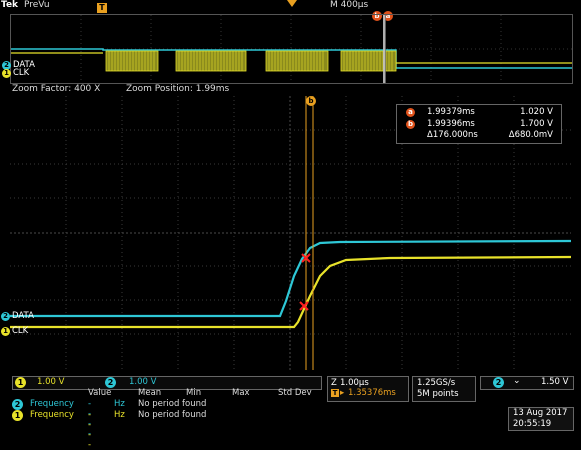 The height and width of the screenshot is (450, 581). What do you see at coordinates (517, 381) in the screenshot?
I see `falling-edge-icon: ⌄` at bounding box center [517, 381].